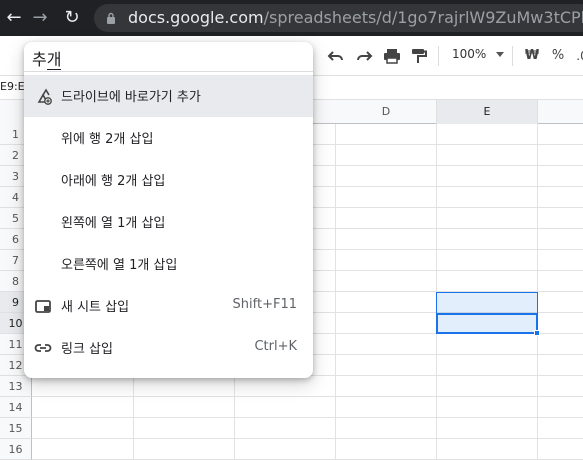 This screenshot has width=583, height=460. What do you see at coordinates (131, 97) in the screenshot?
I see `menu-item-label: 드라이브에 바로가기 추가` at bounding box center [131, 97].